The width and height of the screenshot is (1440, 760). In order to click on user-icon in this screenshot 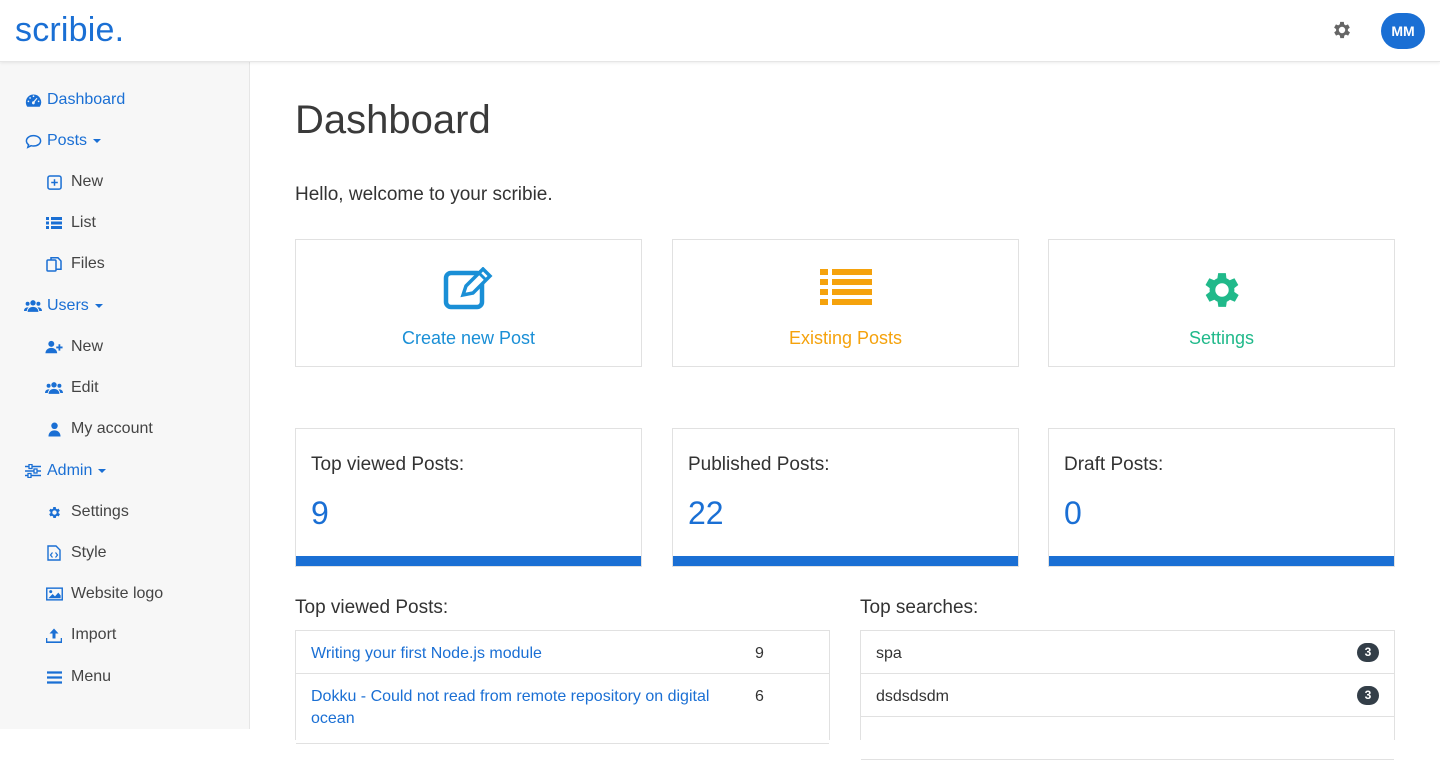, I will do `click(54, 429)`.